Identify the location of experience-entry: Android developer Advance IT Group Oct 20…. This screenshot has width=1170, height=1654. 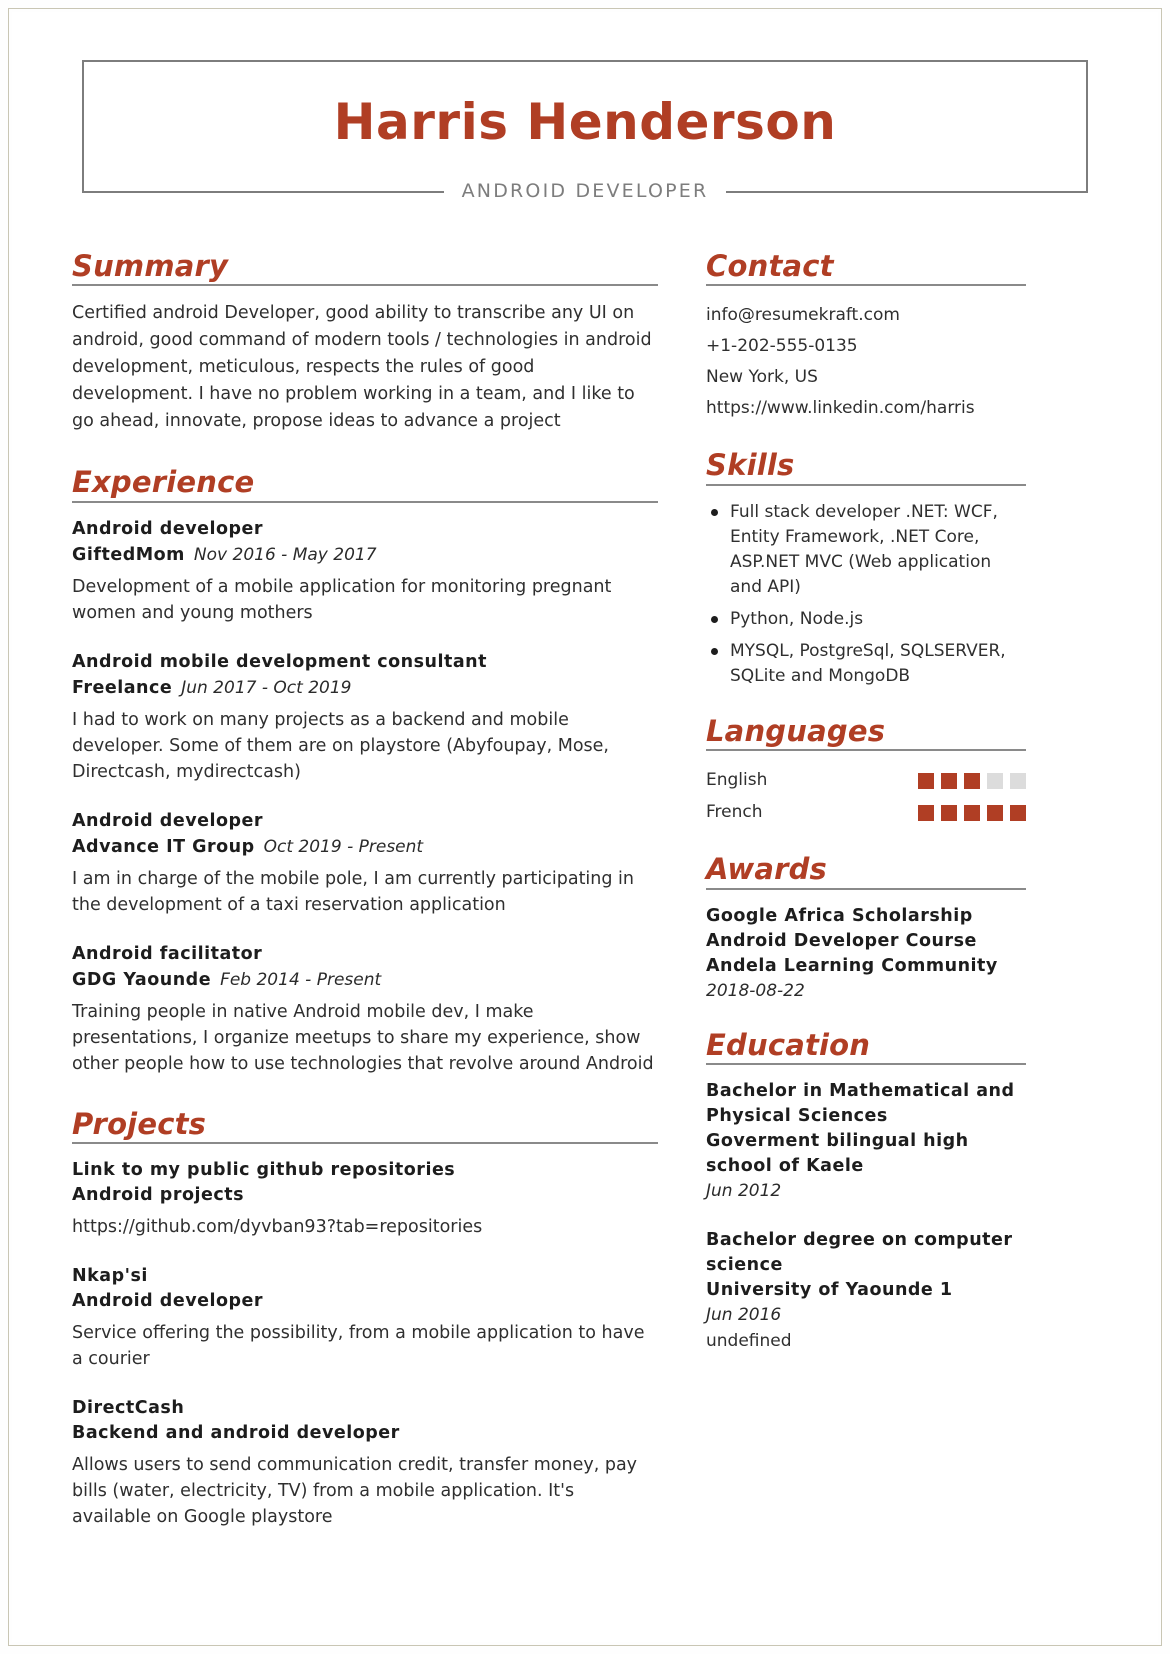
(365, 863).